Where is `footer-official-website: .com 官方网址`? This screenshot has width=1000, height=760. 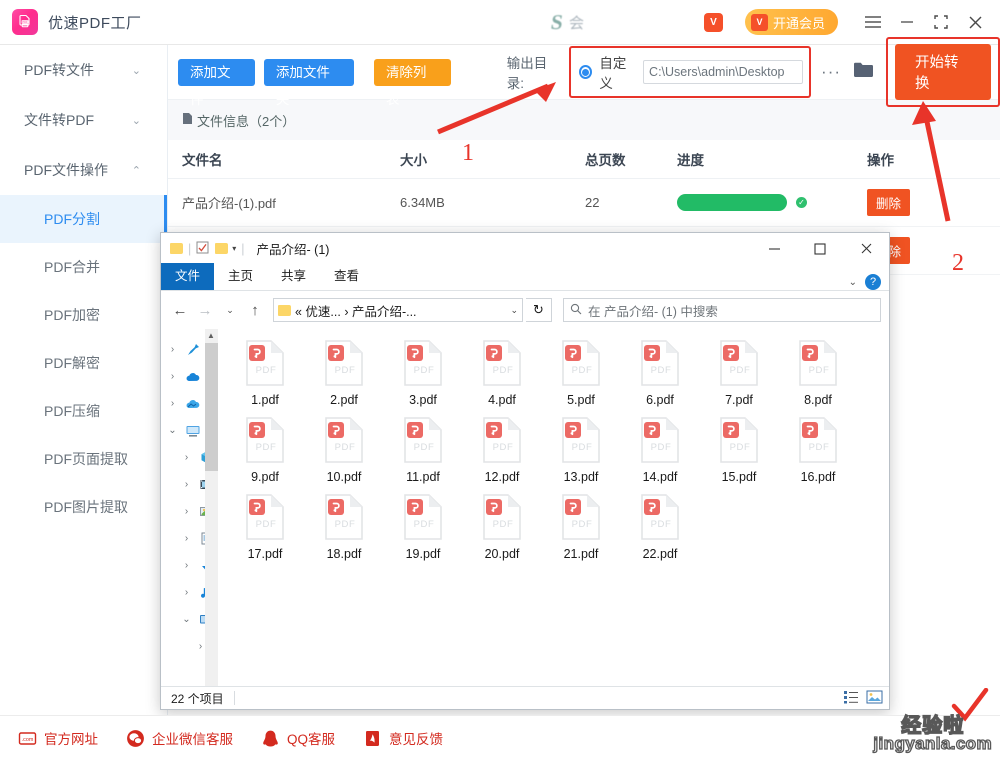 footer-official-website: .com 官方网址 is located at coordinates (58, 738).